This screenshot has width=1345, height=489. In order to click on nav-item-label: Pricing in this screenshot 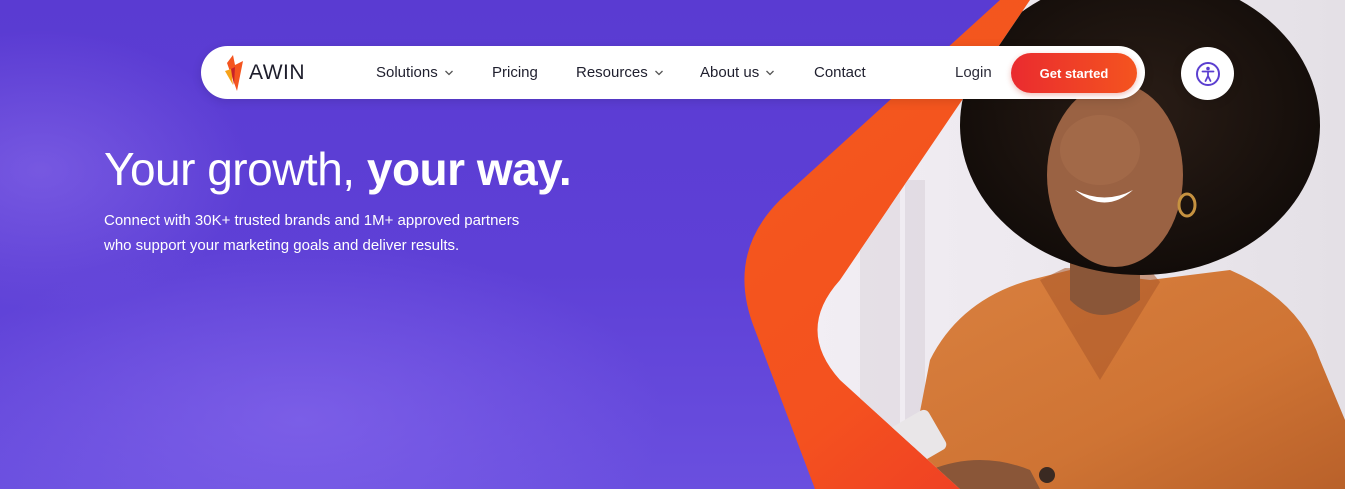, I will do `click(515, 72)`.